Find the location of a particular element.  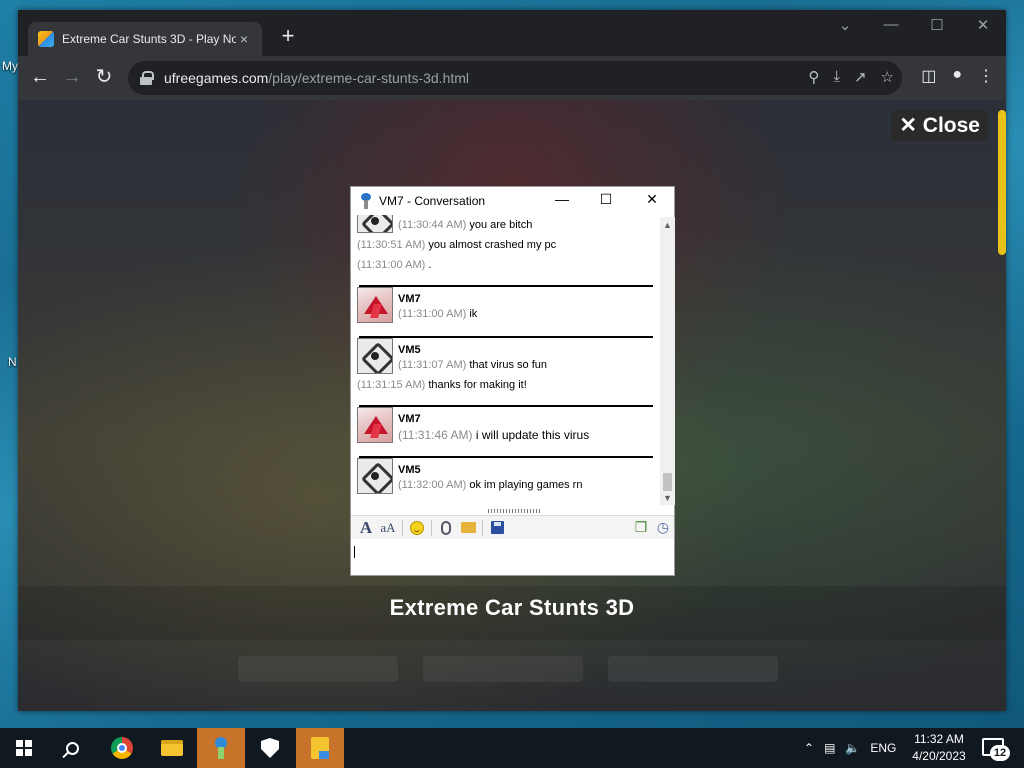

tab-close-icon: × is located at coordinates (244, 39).